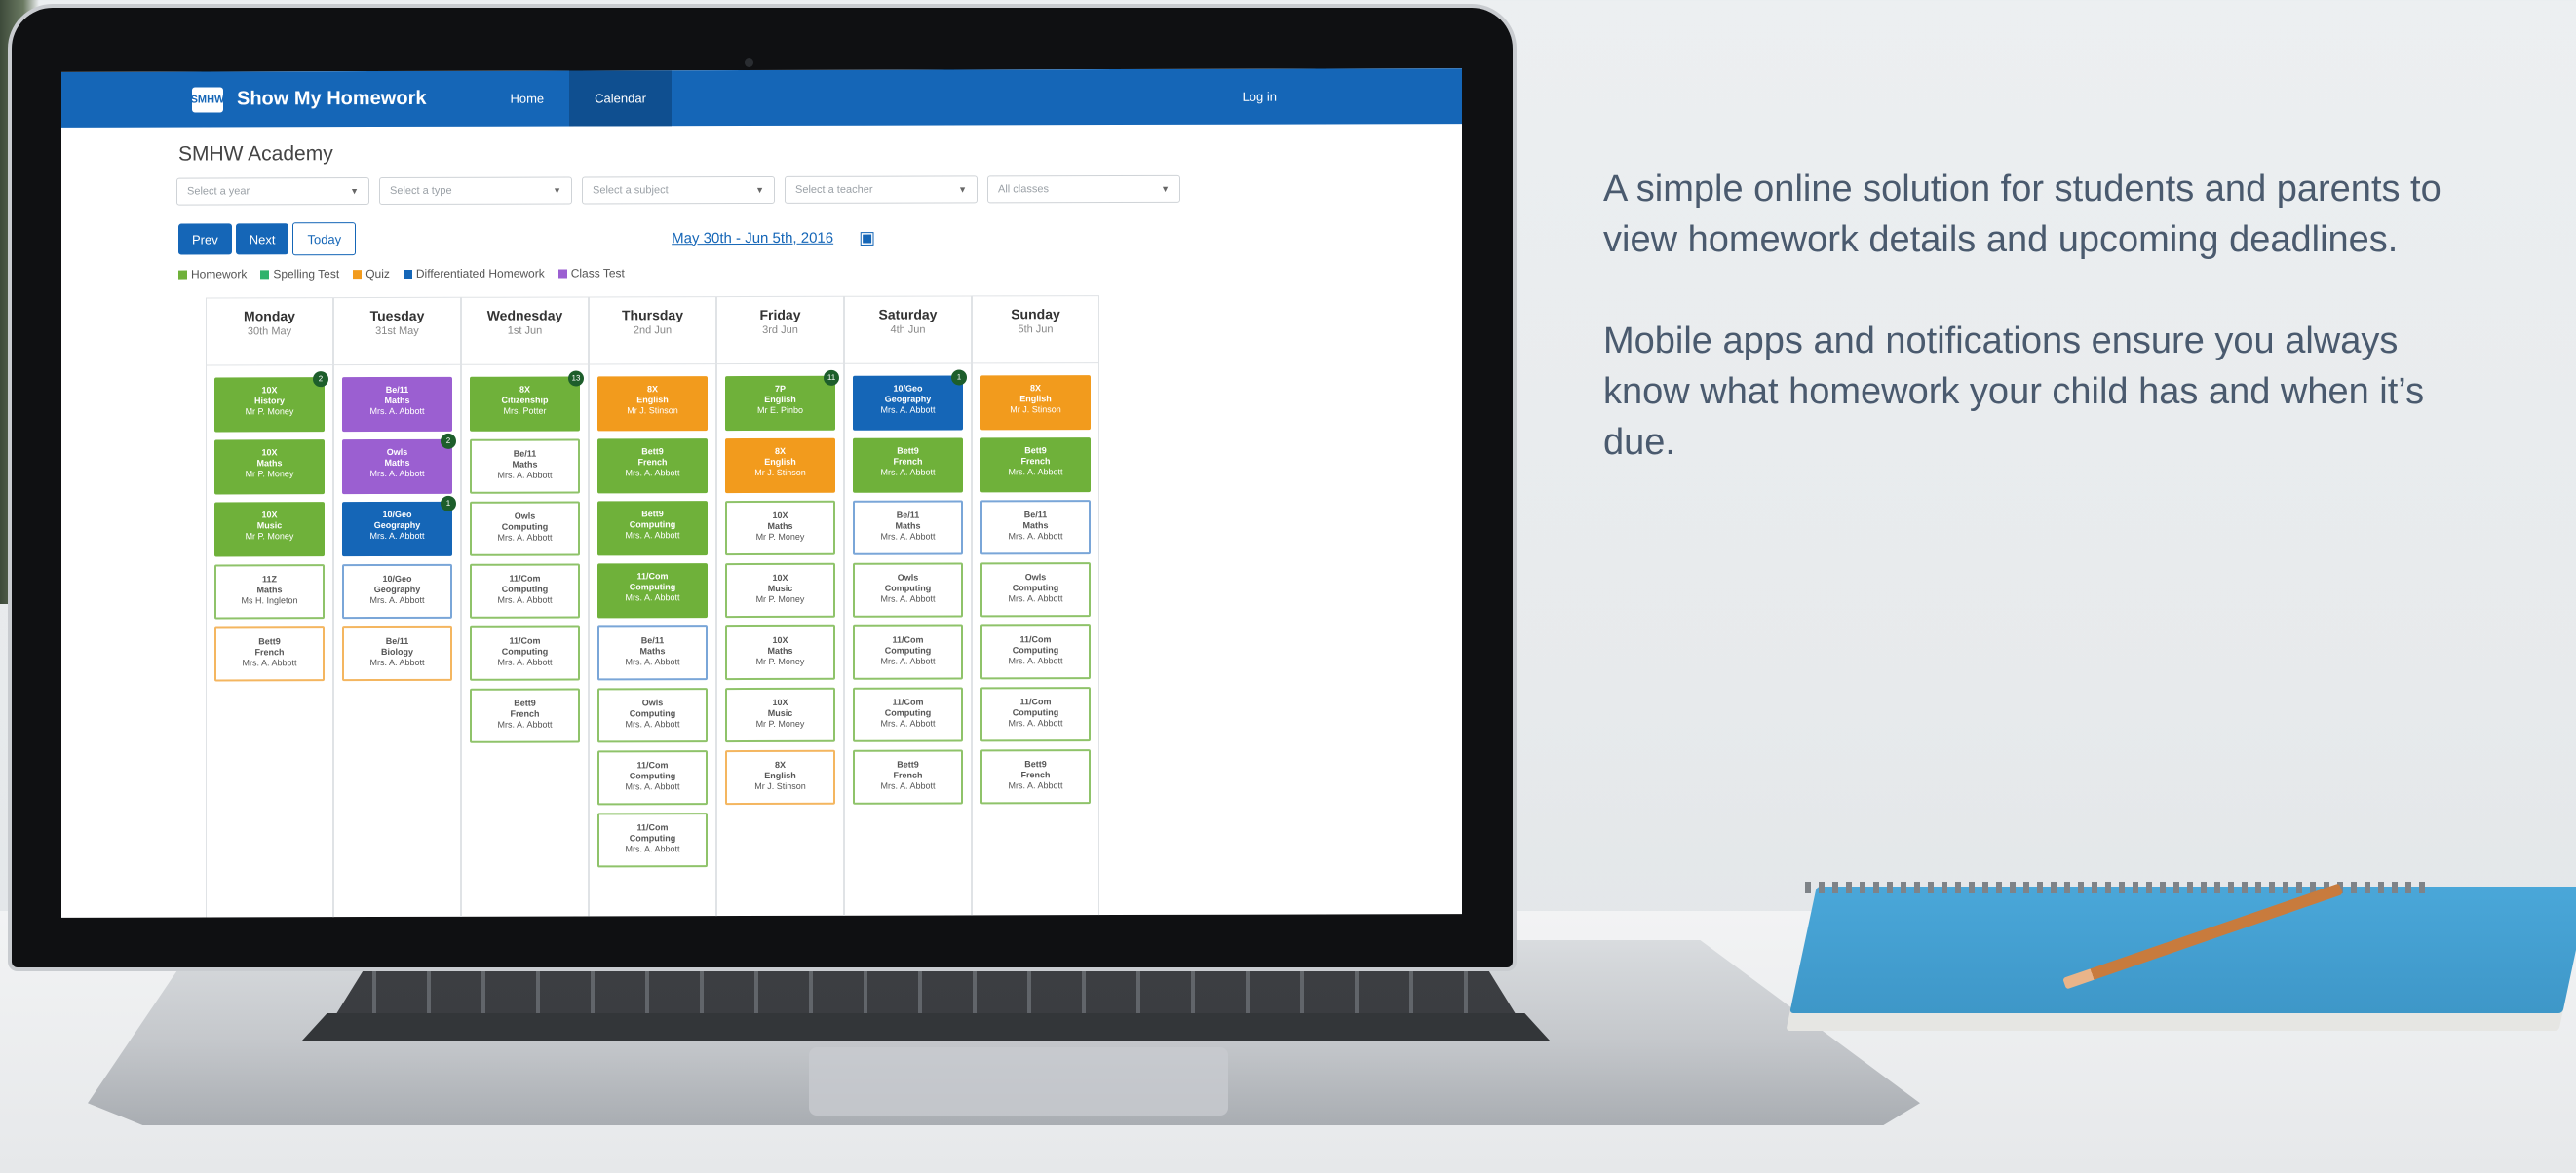 Image resolution: width=2576 pixels, height=1173 pixels. Describe the element at coordinates (834, 189) in the screenshot. I see `teacher-select-value: Select a teacher` at that location.